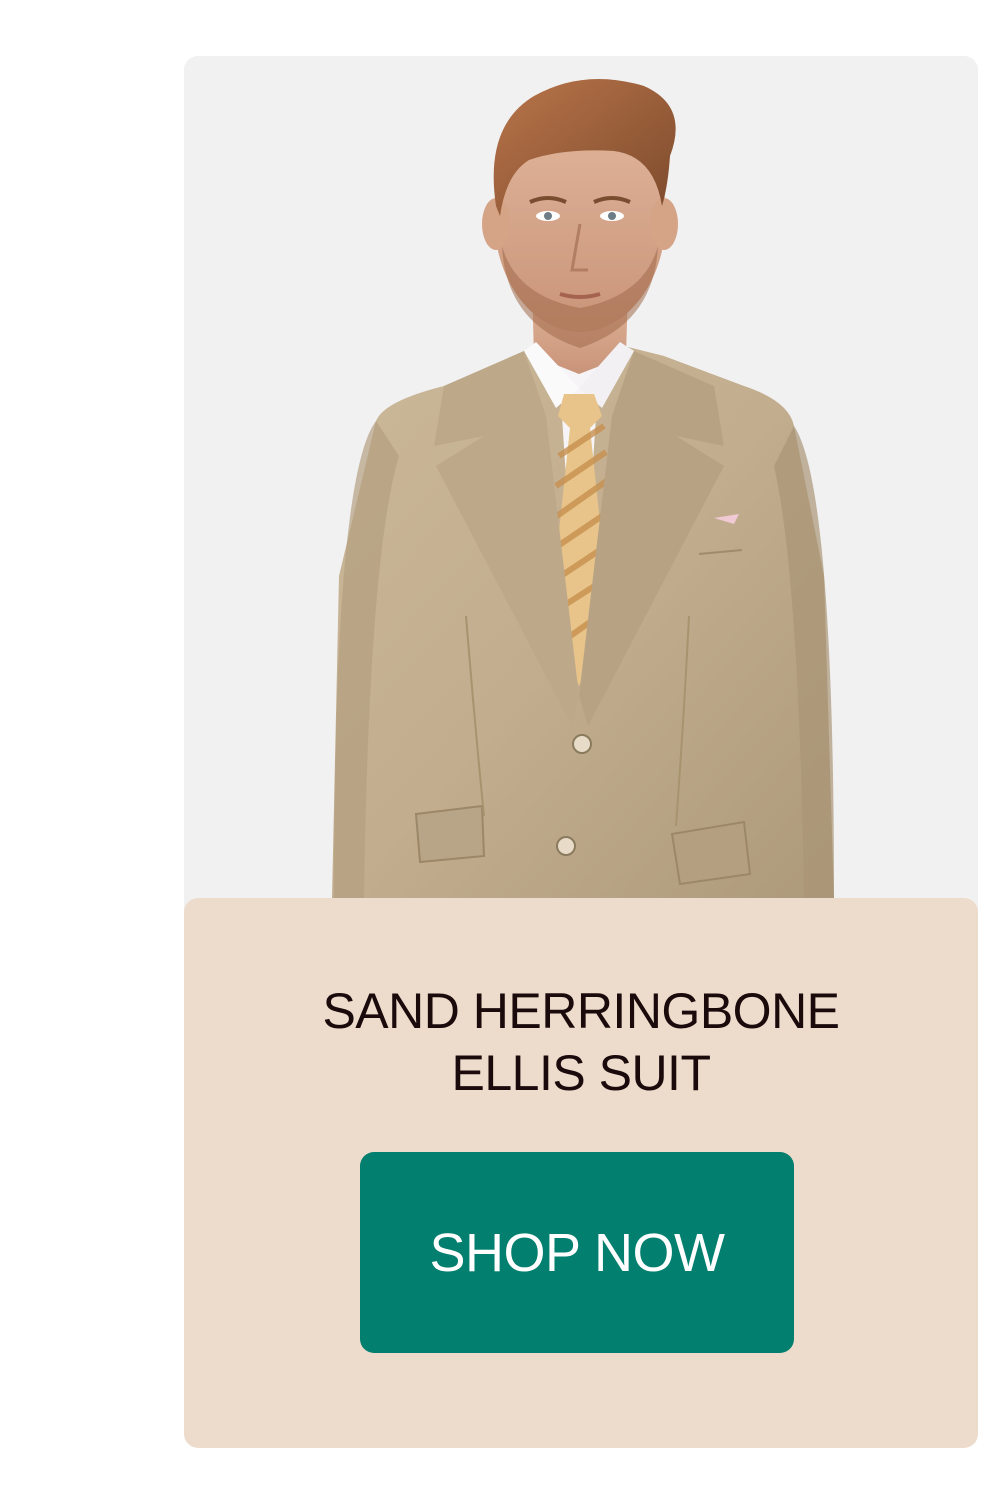 Image resolution: width=1000 pixels, height=1500 pixels. What do you see at coordinates (581, 1073) in the screenshot?
I see `product-title-line-2: ELLIS SUIT` at bounding box center [581, 1073].